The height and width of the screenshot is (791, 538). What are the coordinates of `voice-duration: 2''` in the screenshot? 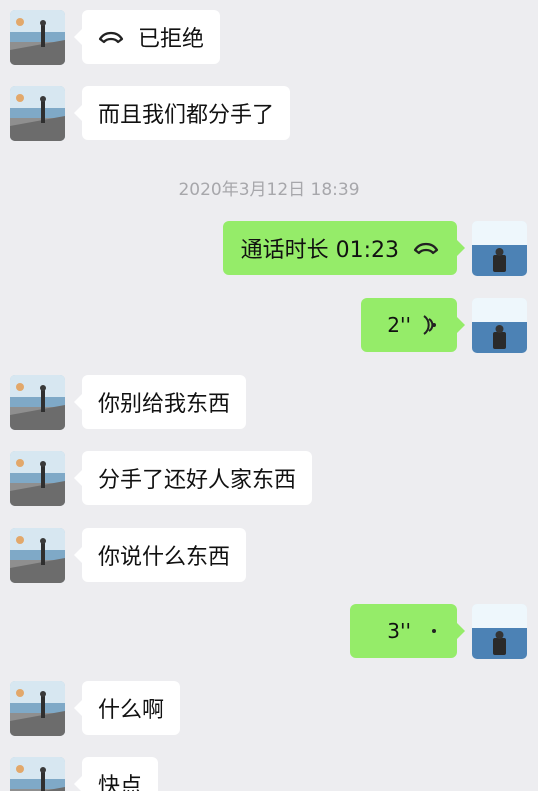 It's located at (399, 325).